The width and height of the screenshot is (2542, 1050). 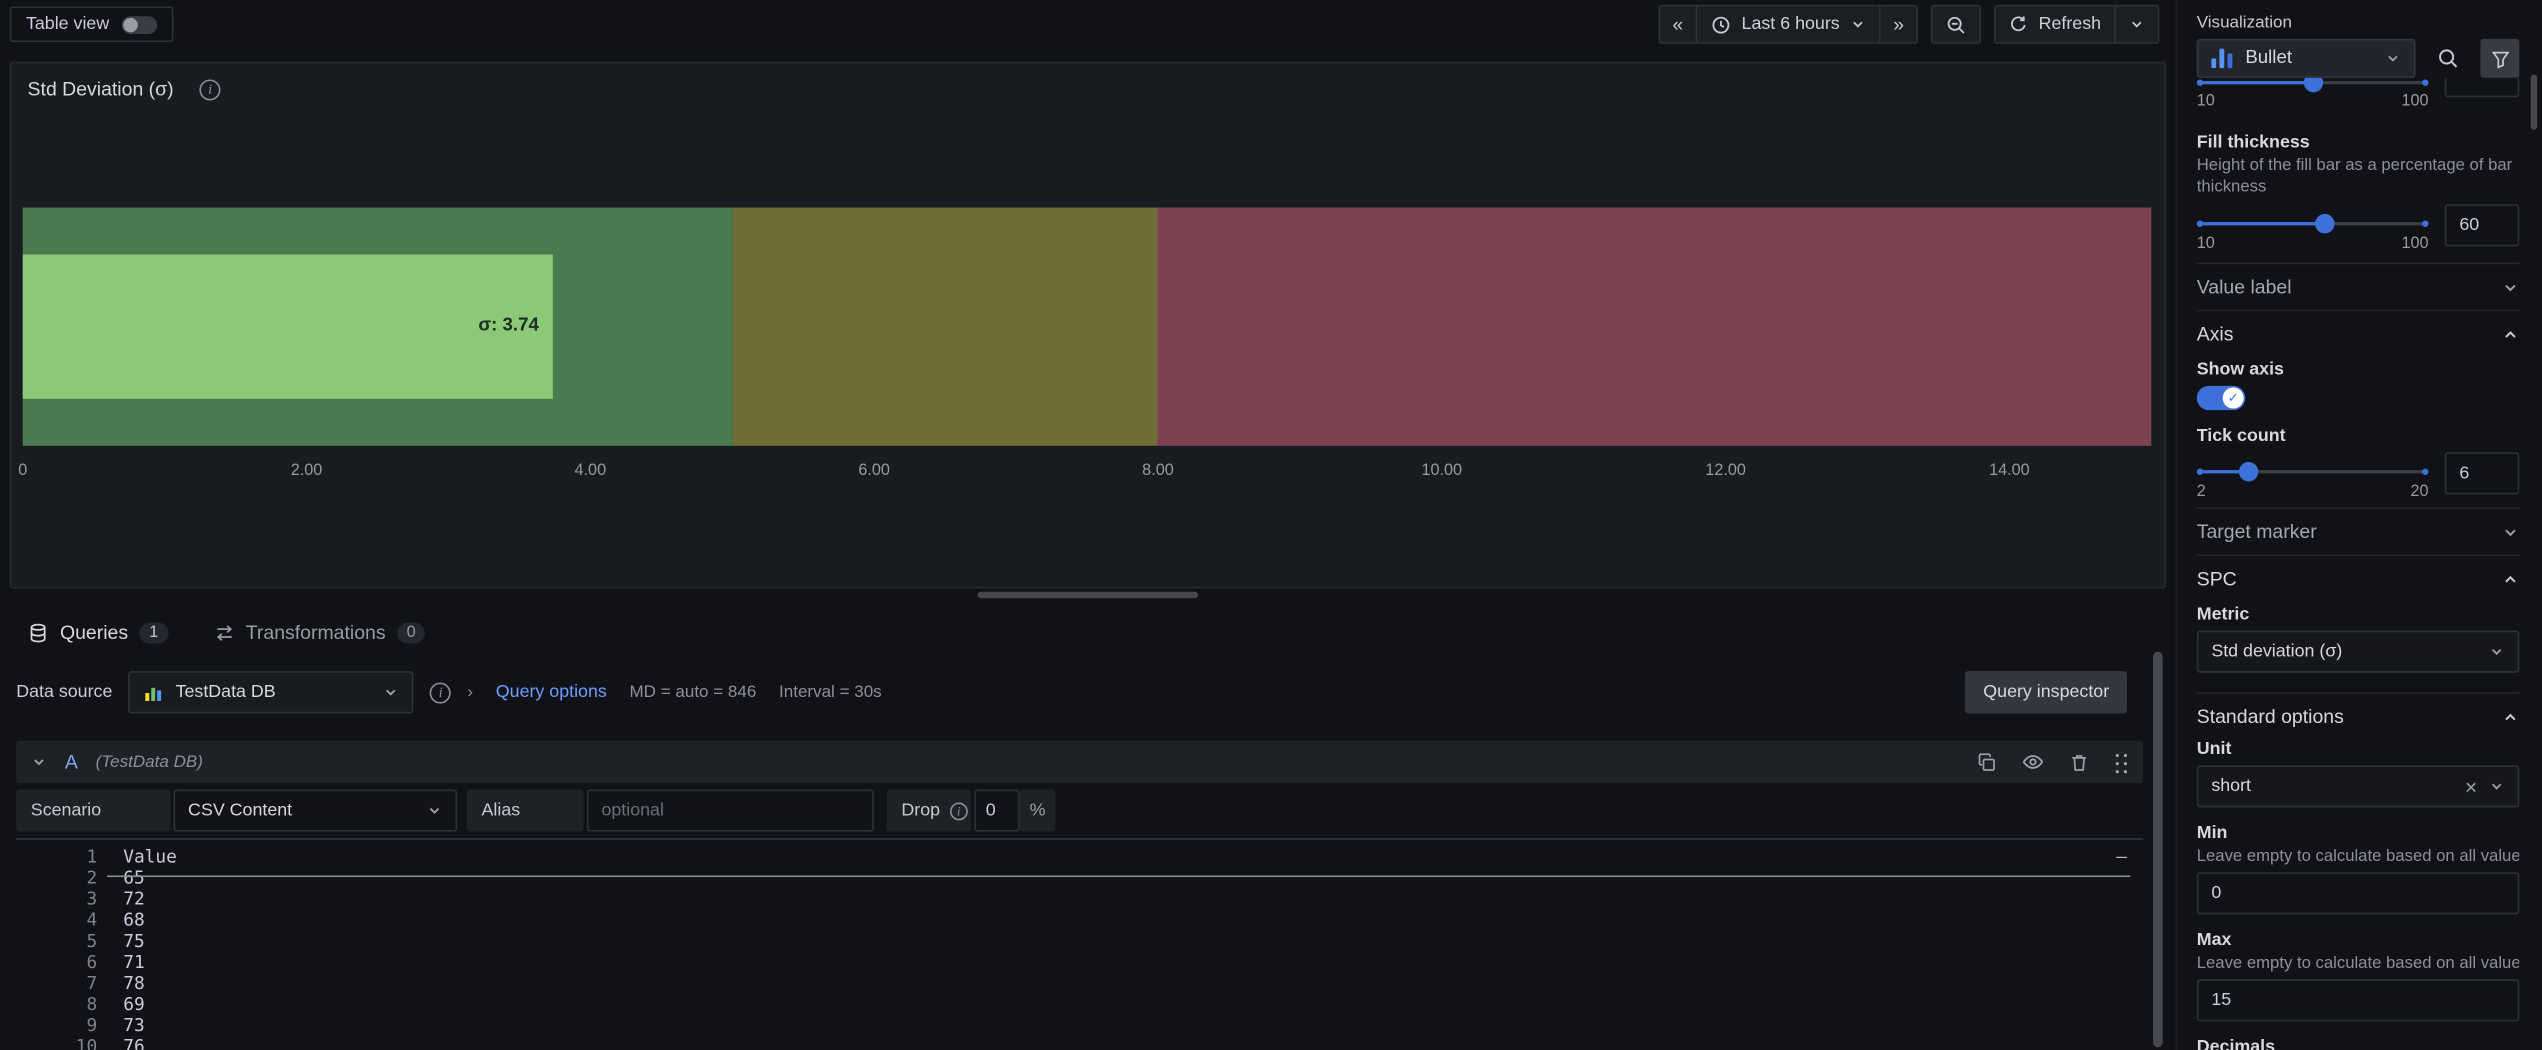 What do you see at coordinates (2137, 24) in the screenshot?
I see `refresh-interval-dropdown` at bounding box center [2137, 24].